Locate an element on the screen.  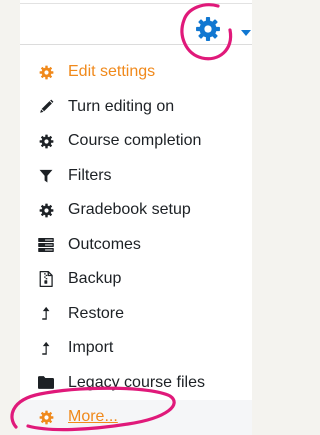
menu-item-outcomes: Outcomes is located at coordinates (136, 245).